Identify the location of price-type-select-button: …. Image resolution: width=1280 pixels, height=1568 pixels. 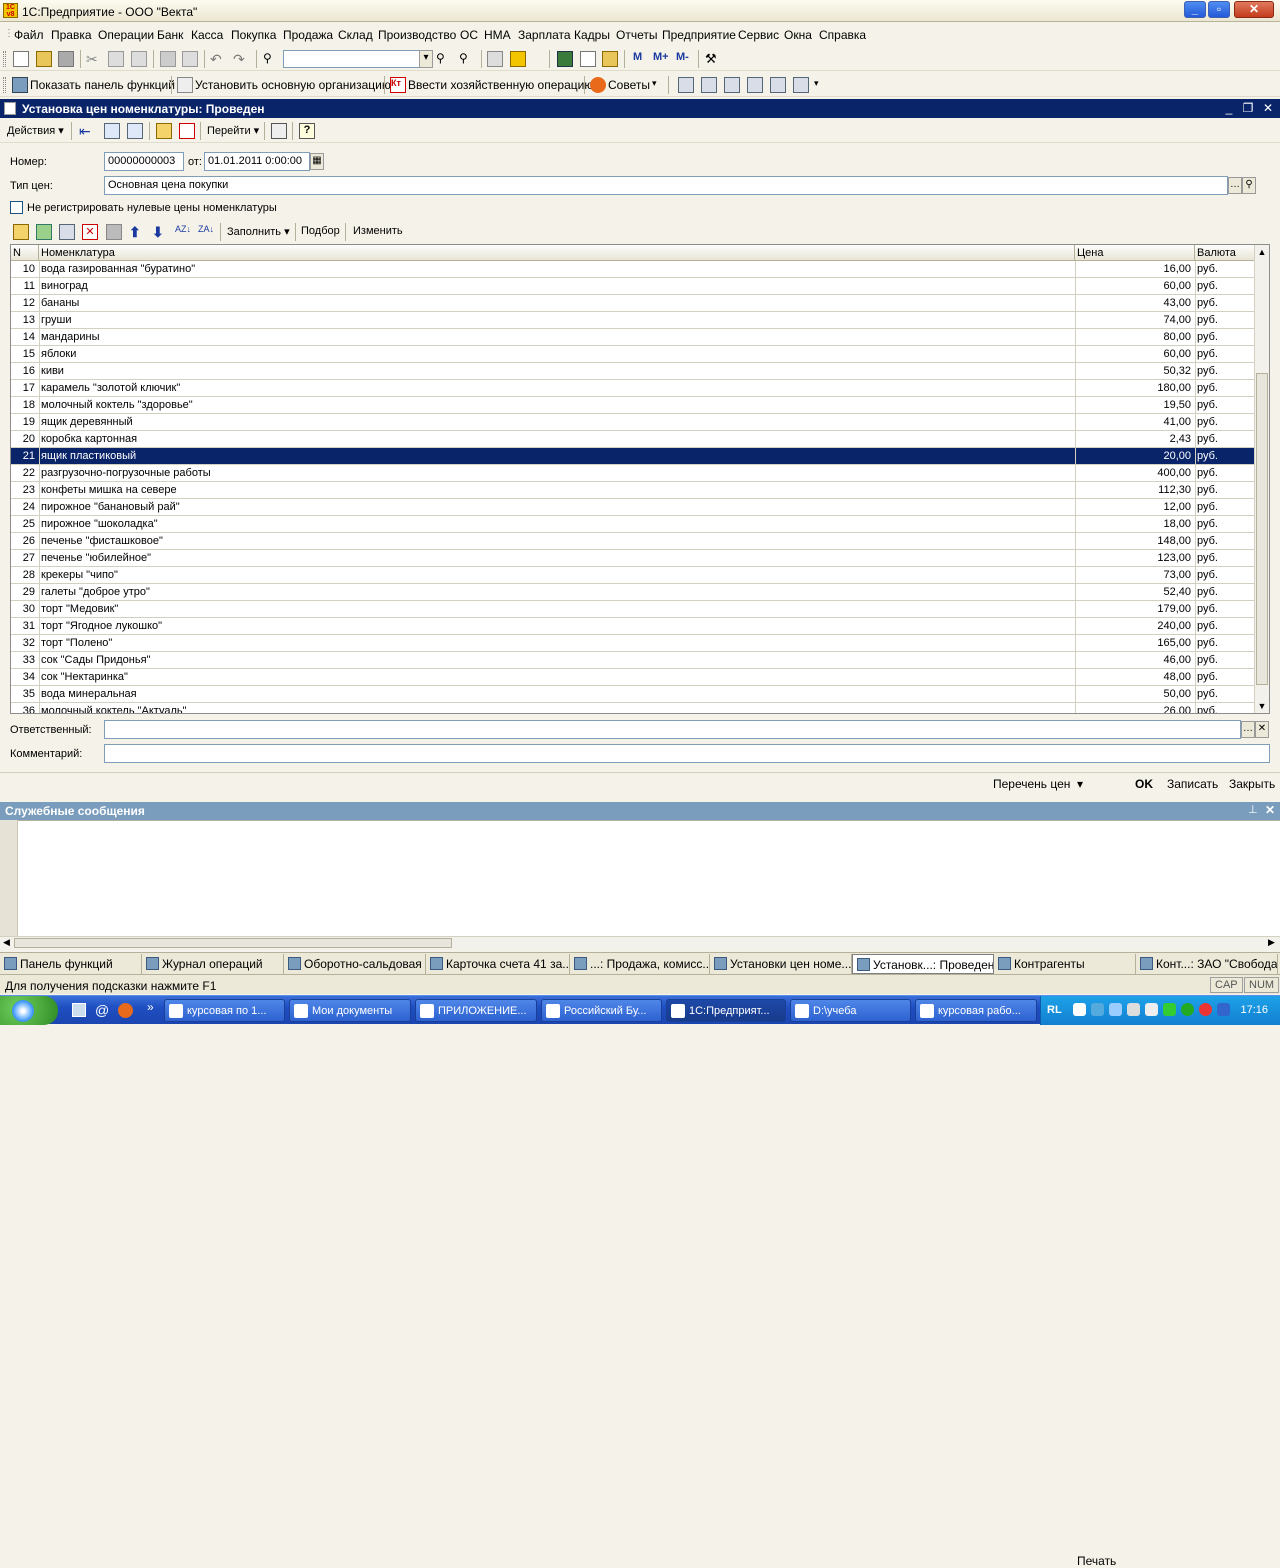
(1235, 185).